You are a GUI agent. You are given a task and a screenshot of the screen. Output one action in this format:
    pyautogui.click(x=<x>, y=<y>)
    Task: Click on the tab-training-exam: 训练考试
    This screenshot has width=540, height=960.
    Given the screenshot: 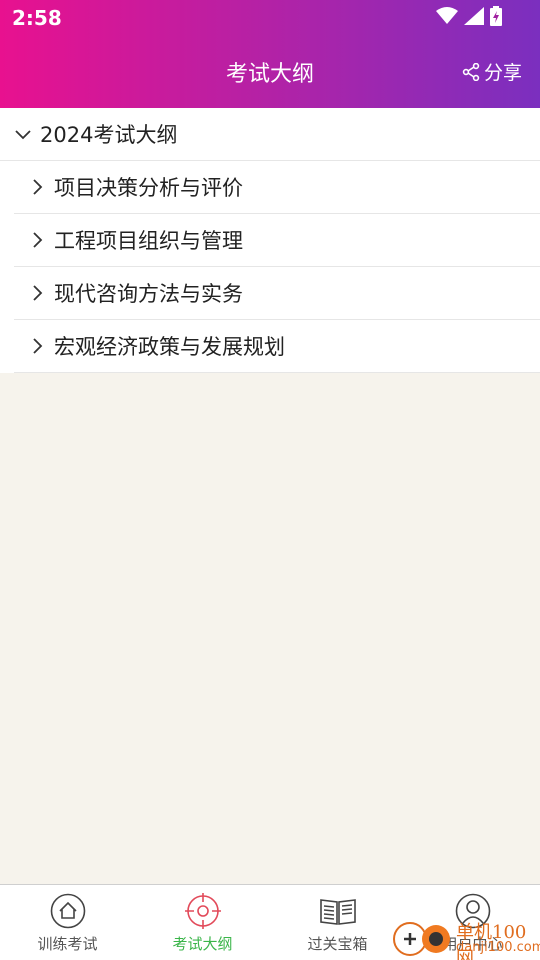 What is the action you would take?
    pyautogui.click(x=67, y=922)
    